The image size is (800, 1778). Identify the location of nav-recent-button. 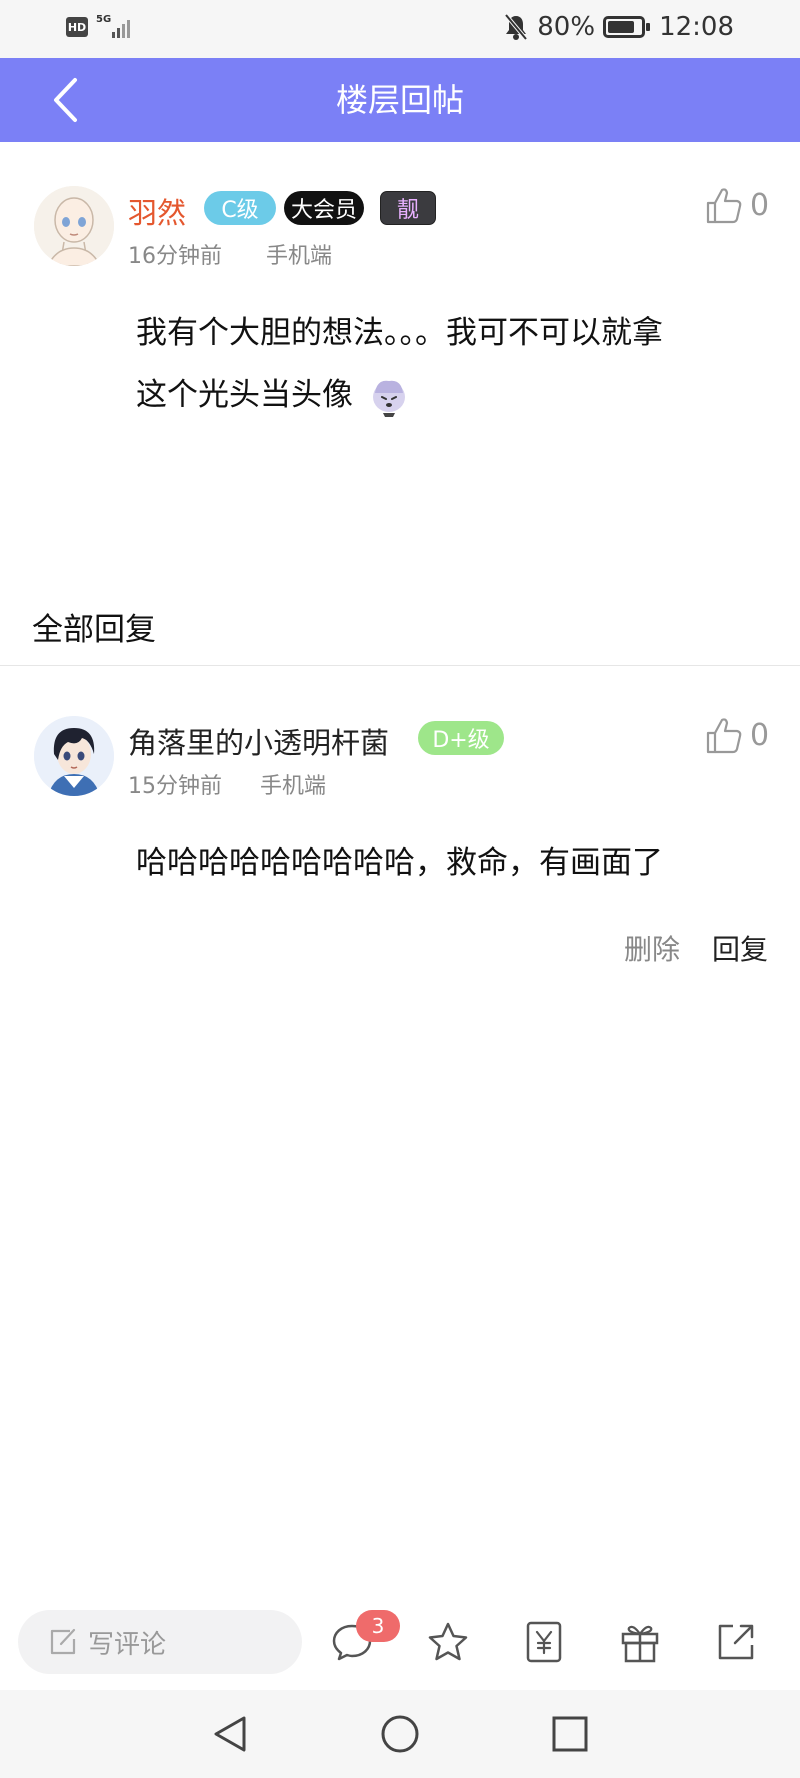
(570, 1734).